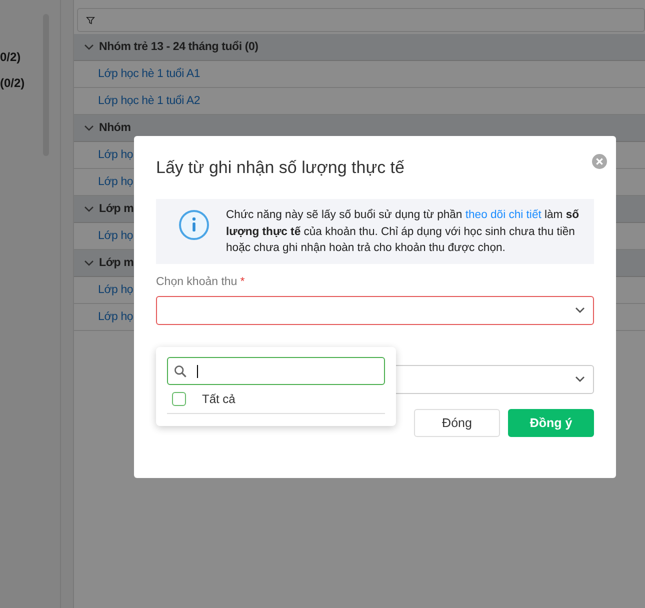  I want to click on filter-icon, so click(90, 20).